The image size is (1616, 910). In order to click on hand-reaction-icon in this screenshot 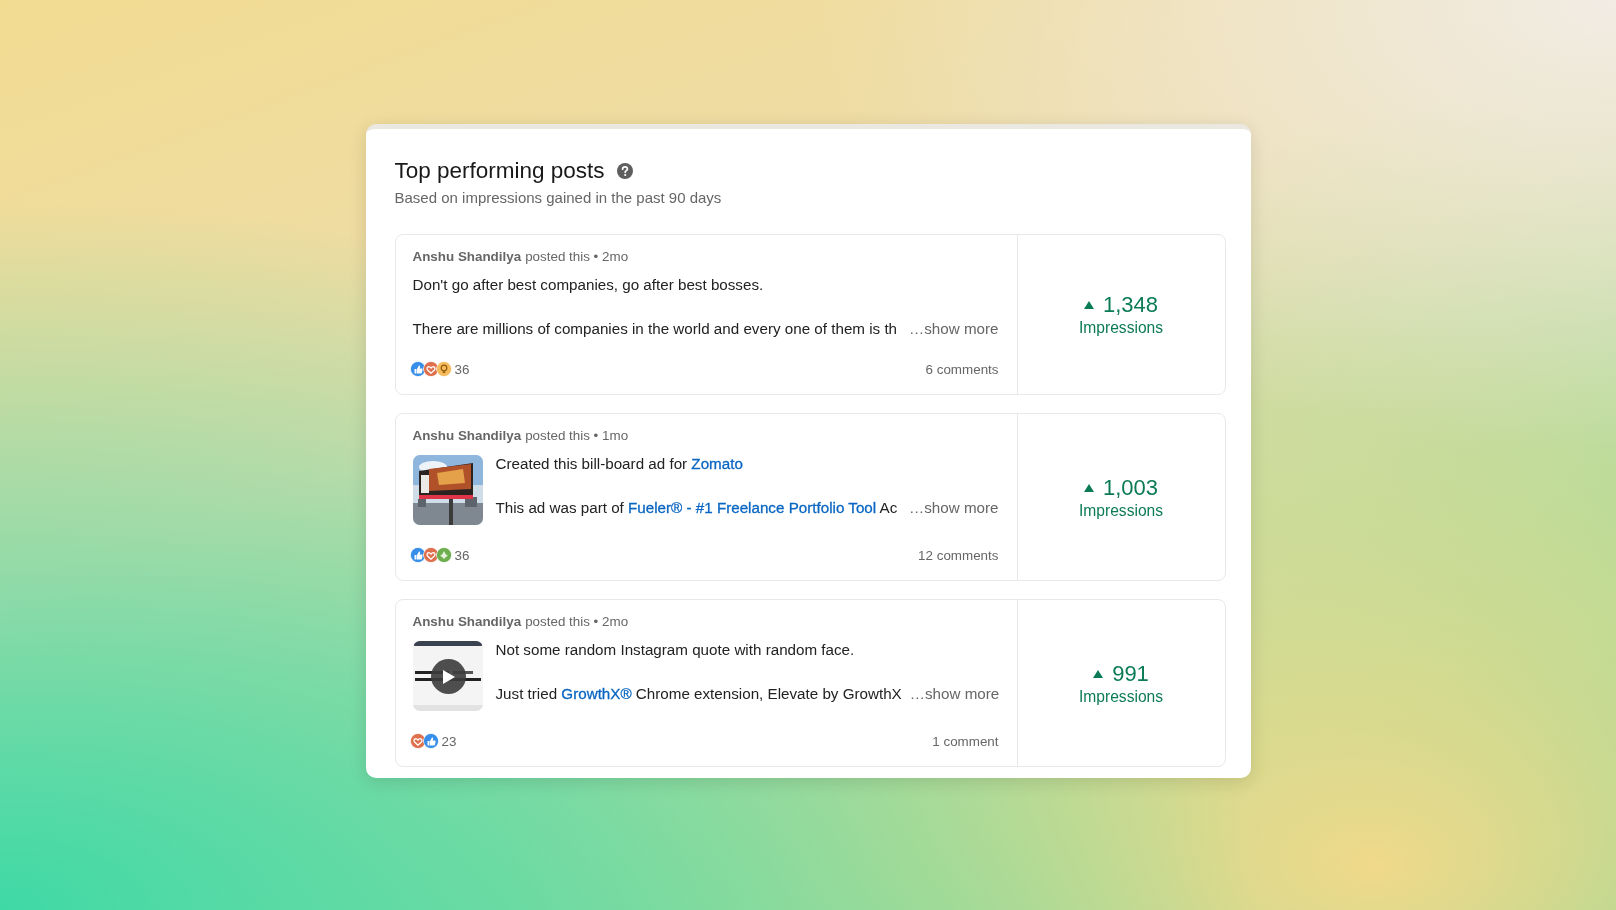, I will do `click(443, 555)`.